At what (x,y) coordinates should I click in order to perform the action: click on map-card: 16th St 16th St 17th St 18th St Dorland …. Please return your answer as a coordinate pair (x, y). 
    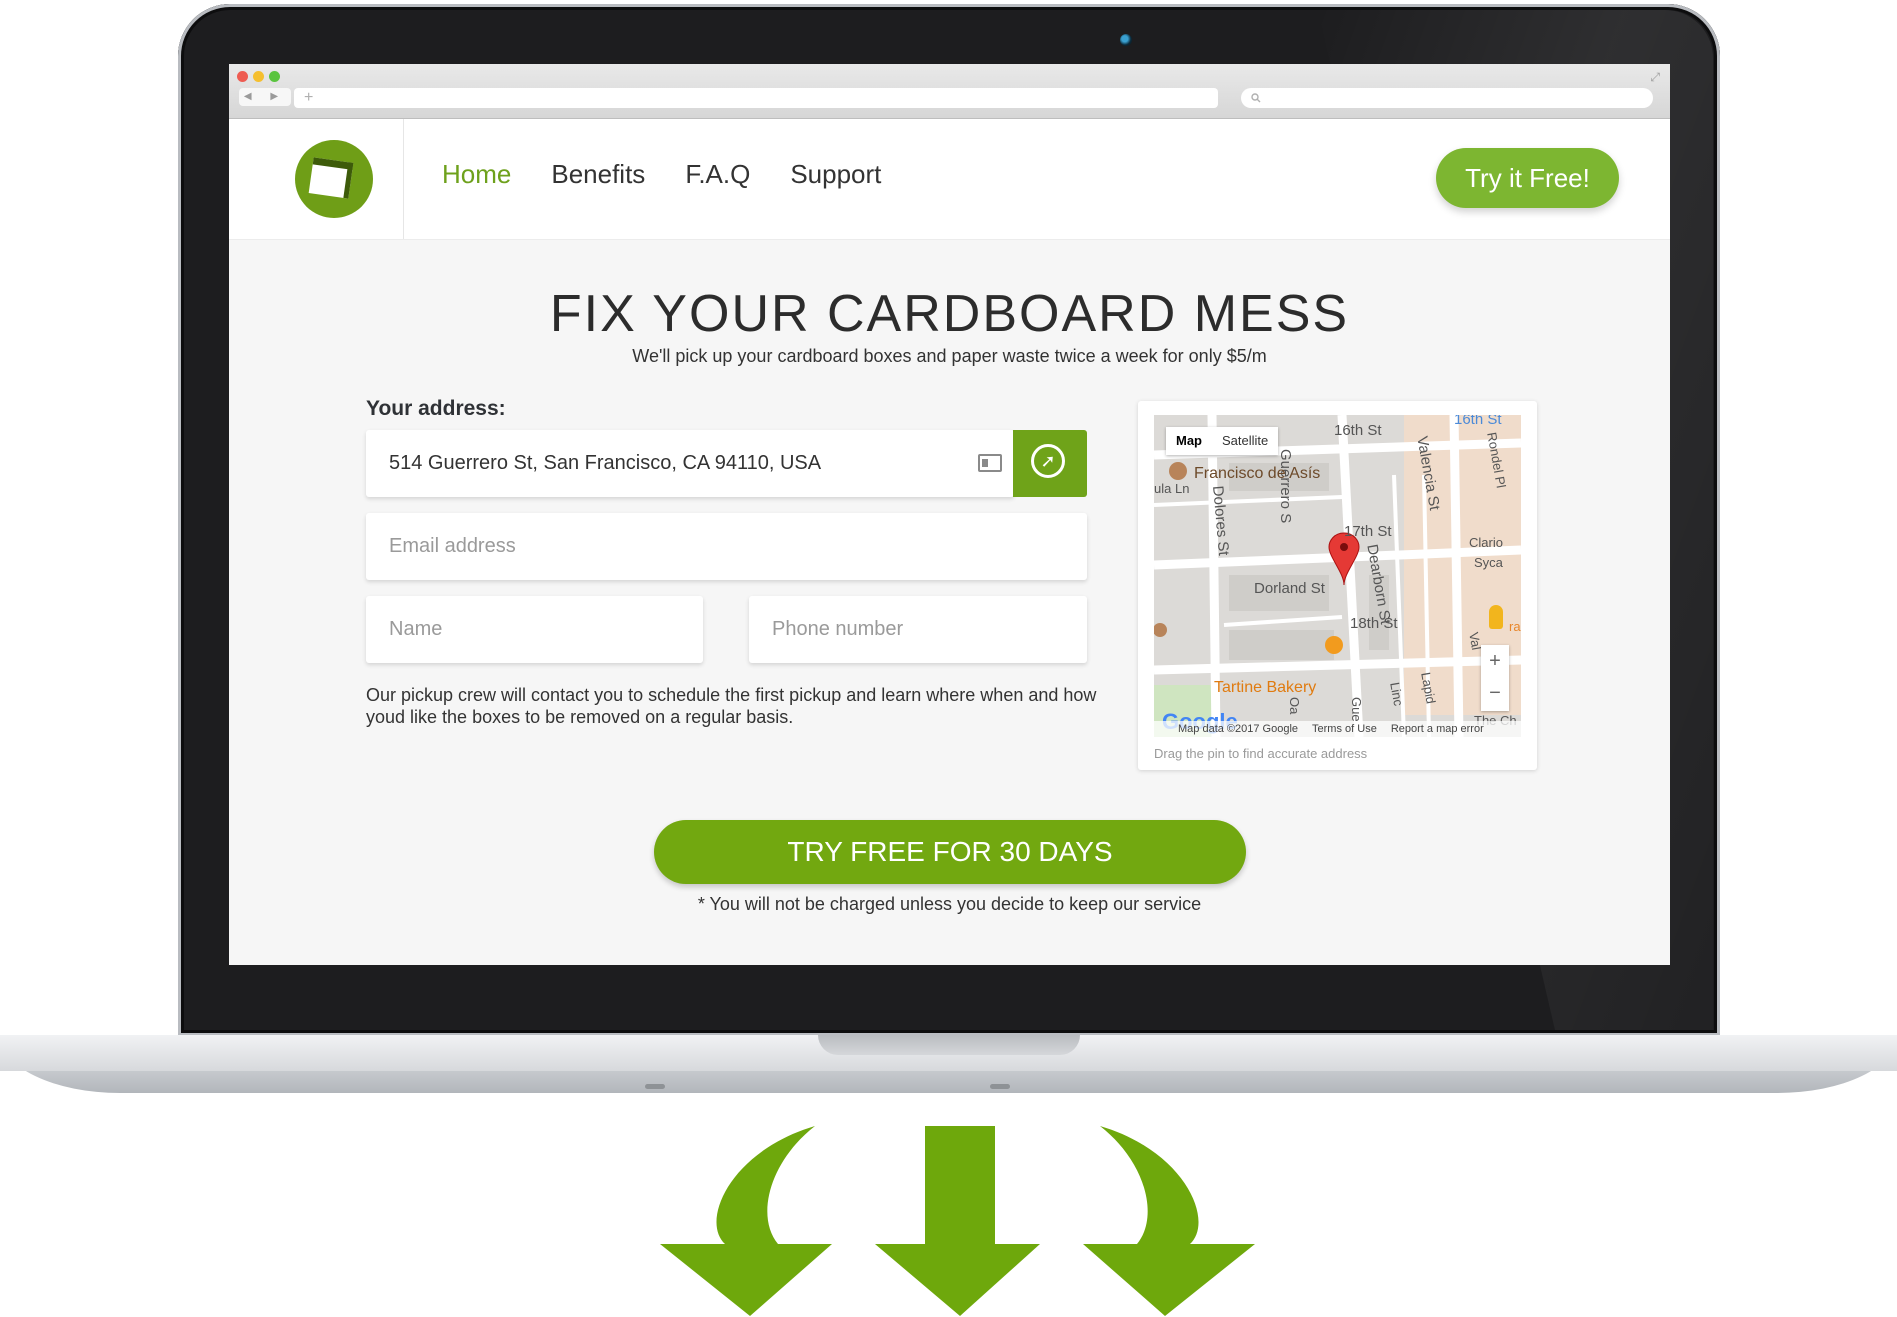
    Looking at the image, I should click on (1337, 585).